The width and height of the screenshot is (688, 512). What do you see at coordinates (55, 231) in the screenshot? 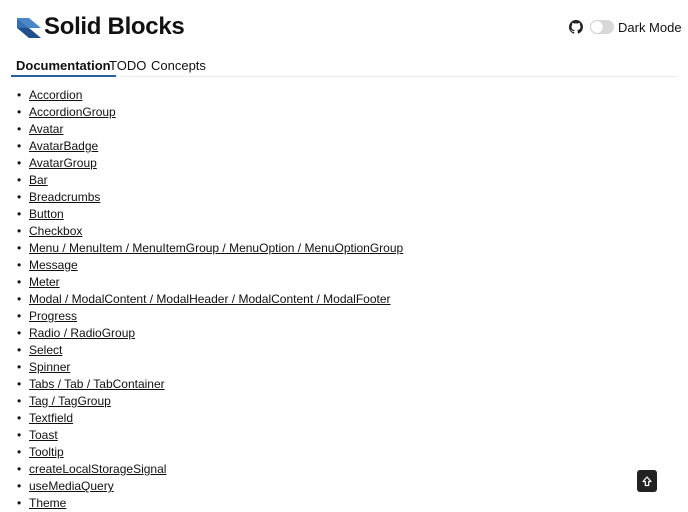
I see `link-checkbox: Checkbox` at bounding box center [55, 231].